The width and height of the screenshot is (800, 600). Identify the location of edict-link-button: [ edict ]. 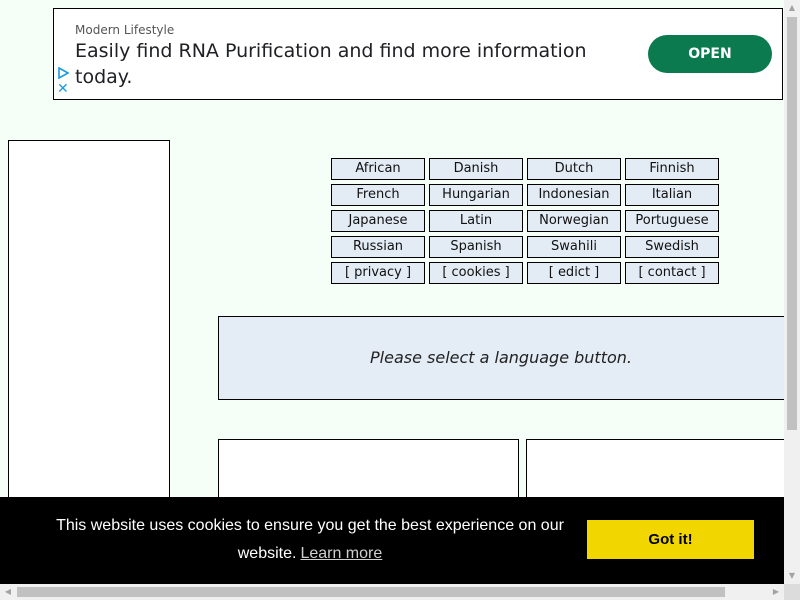
(574, 273).